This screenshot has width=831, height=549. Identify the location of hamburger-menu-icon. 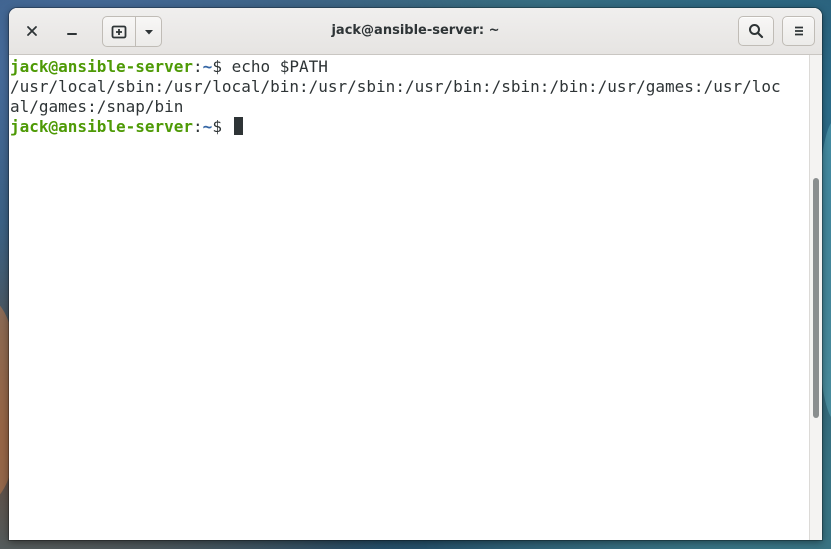
(798, 31).